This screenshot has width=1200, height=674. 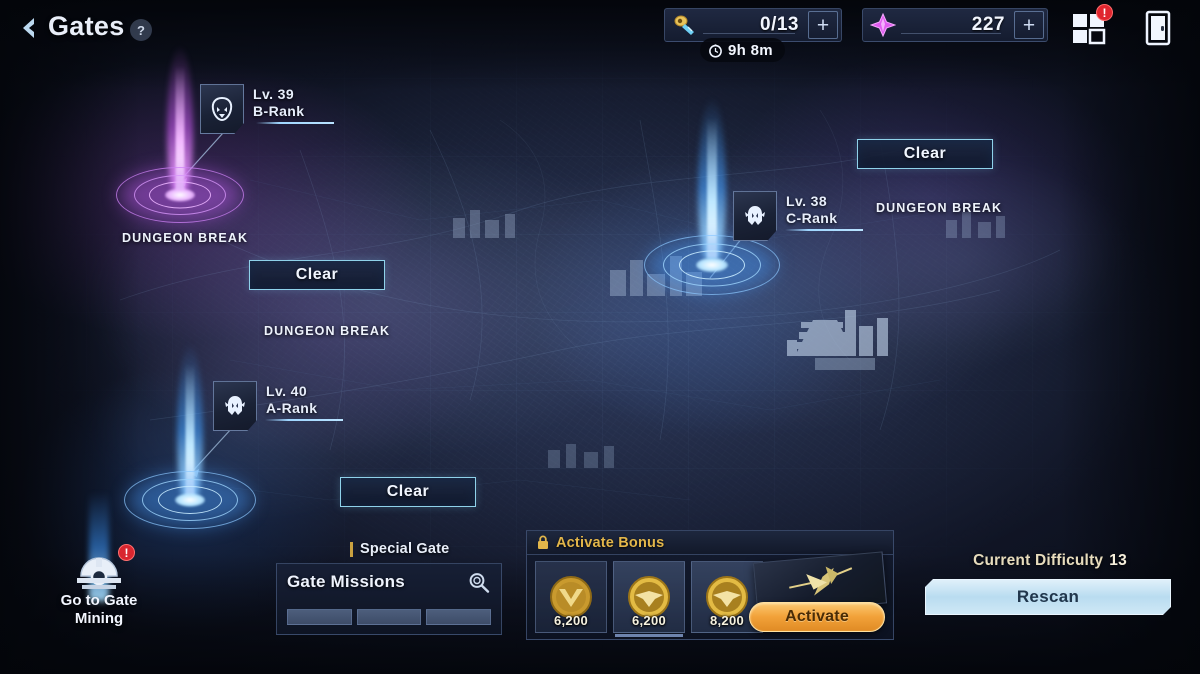 I want to click on clear-button-right-label: Clear, so click(x=925, y=153).